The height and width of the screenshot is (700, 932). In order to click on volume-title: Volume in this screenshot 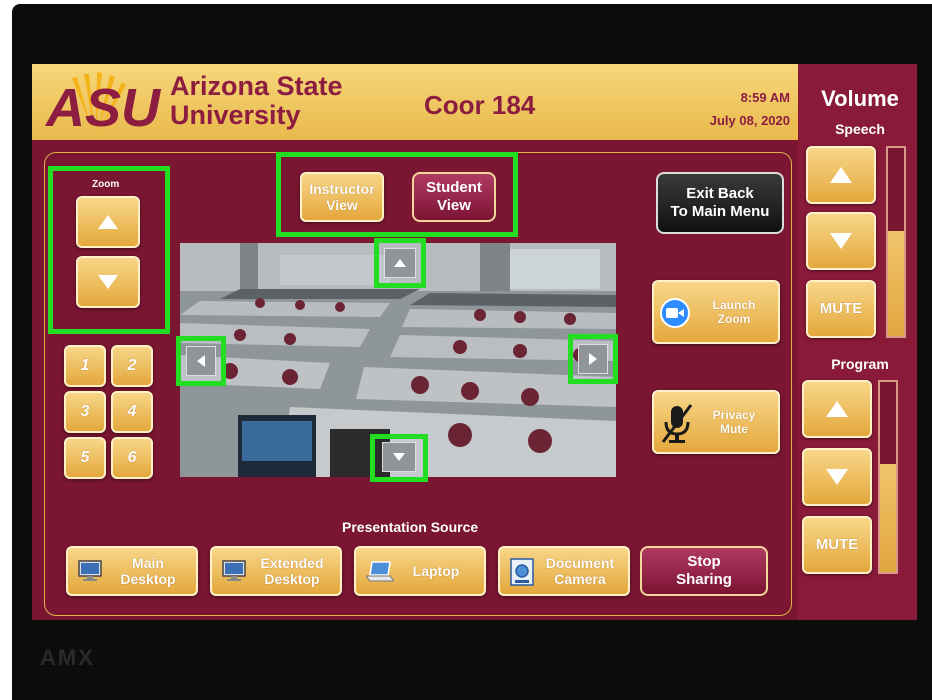, I will do `click(860, 98)`.